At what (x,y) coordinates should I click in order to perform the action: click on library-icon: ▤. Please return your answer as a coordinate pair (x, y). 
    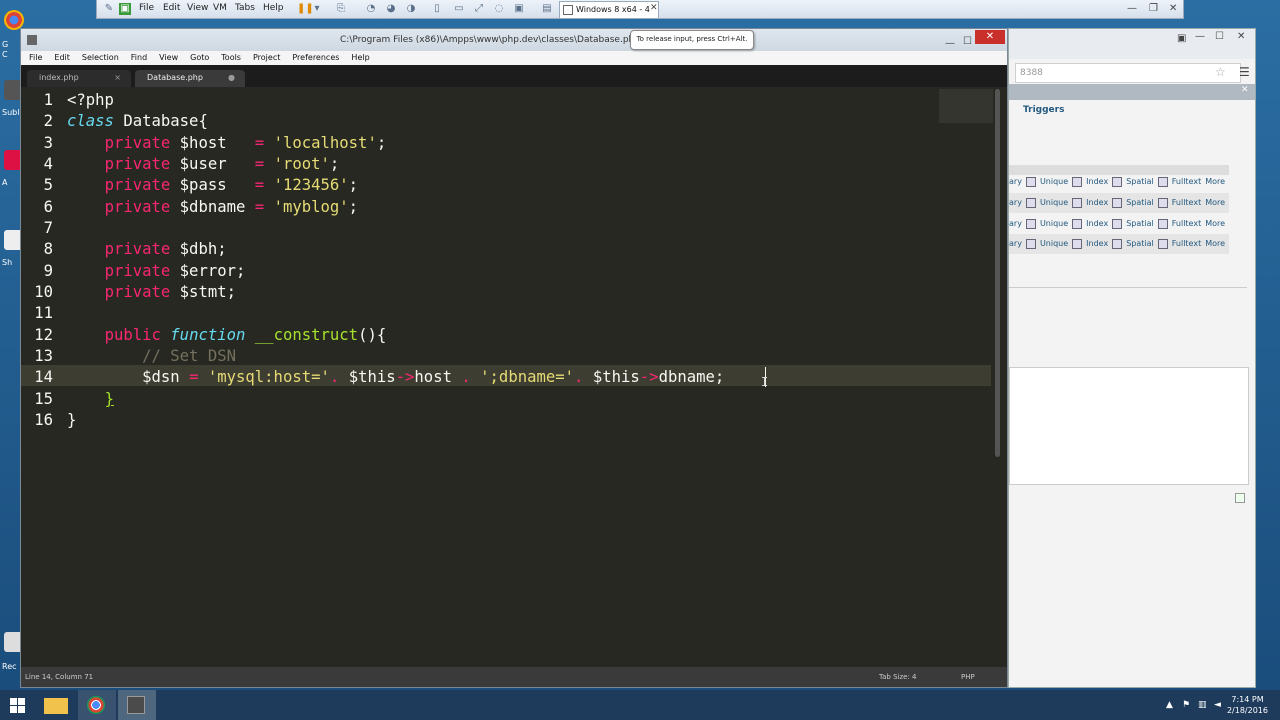
    Looking at the image, I should click on (547, 9).